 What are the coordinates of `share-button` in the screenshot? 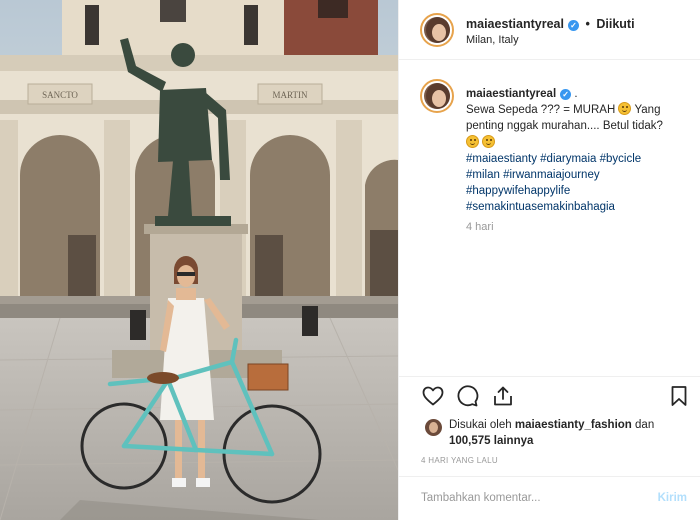 It's located at (504, 397).